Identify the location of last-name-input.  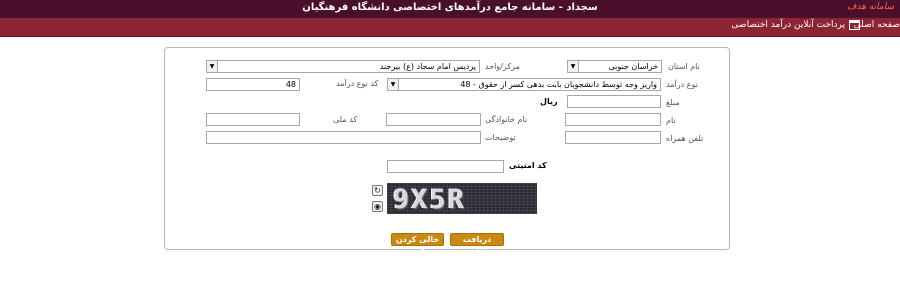
(433, 119).